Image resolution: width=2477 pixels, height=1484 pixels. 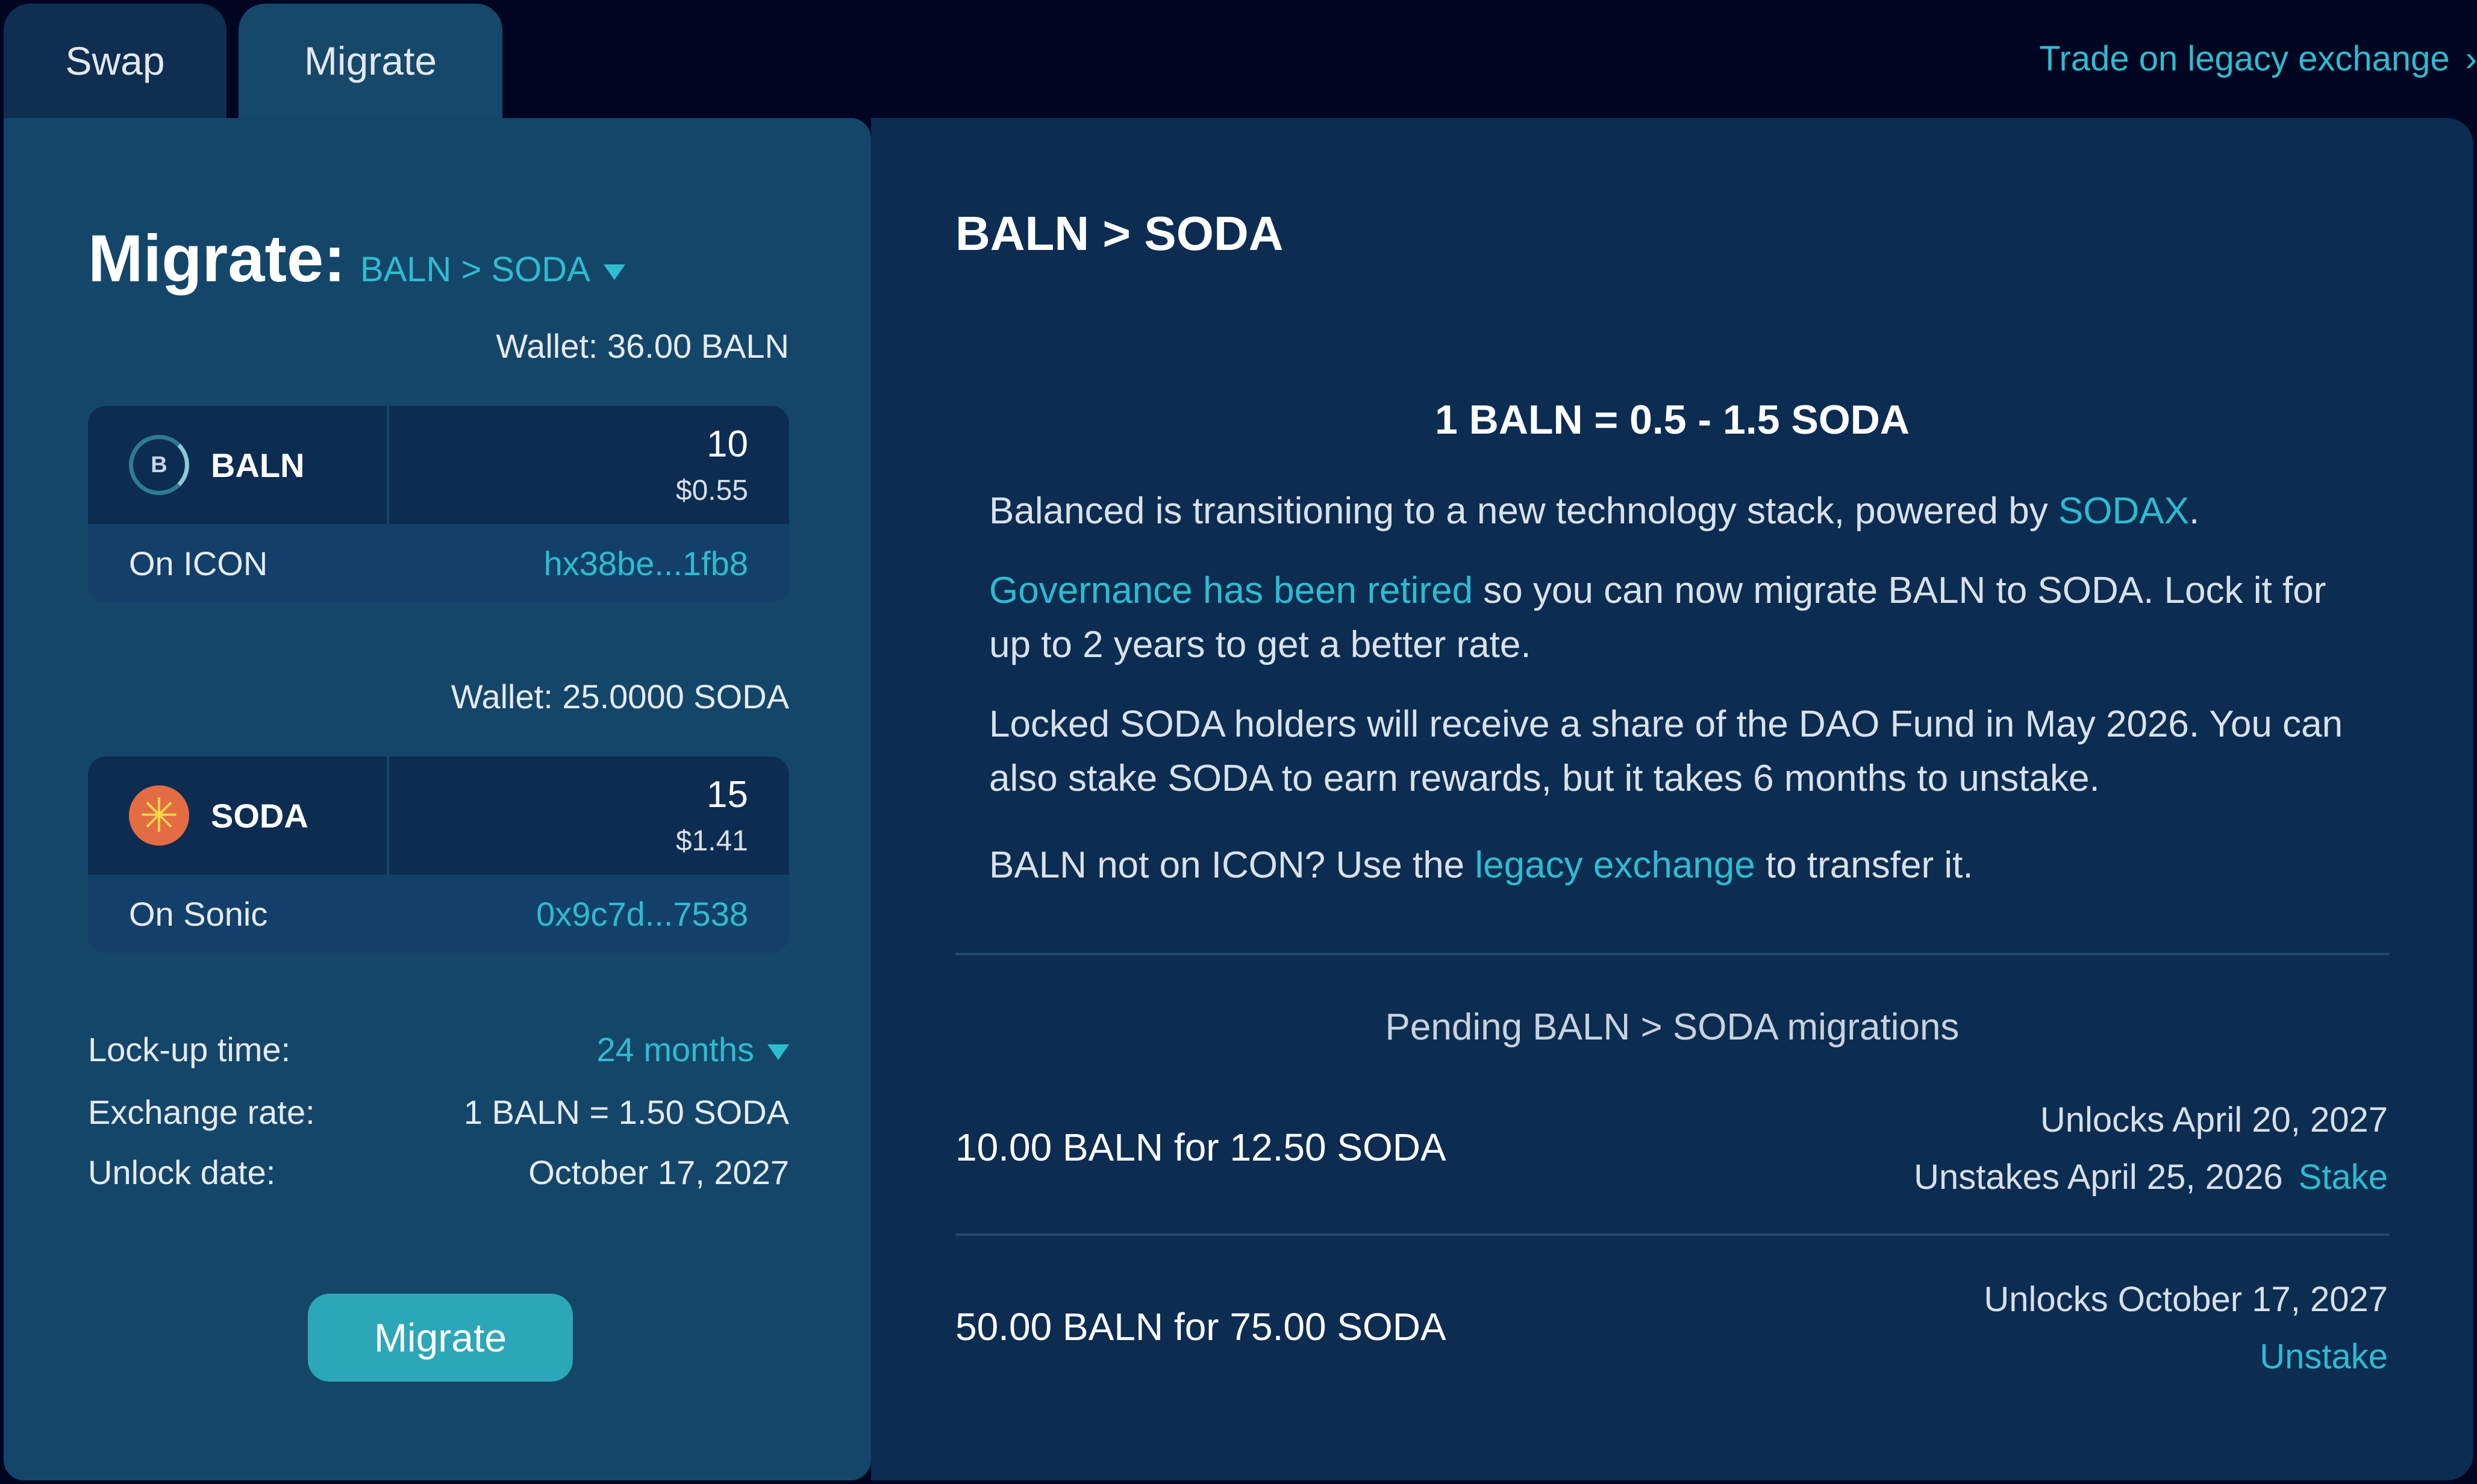 I want to click on lockup-dropdown: 24 months, so click(x=692, y=1049).